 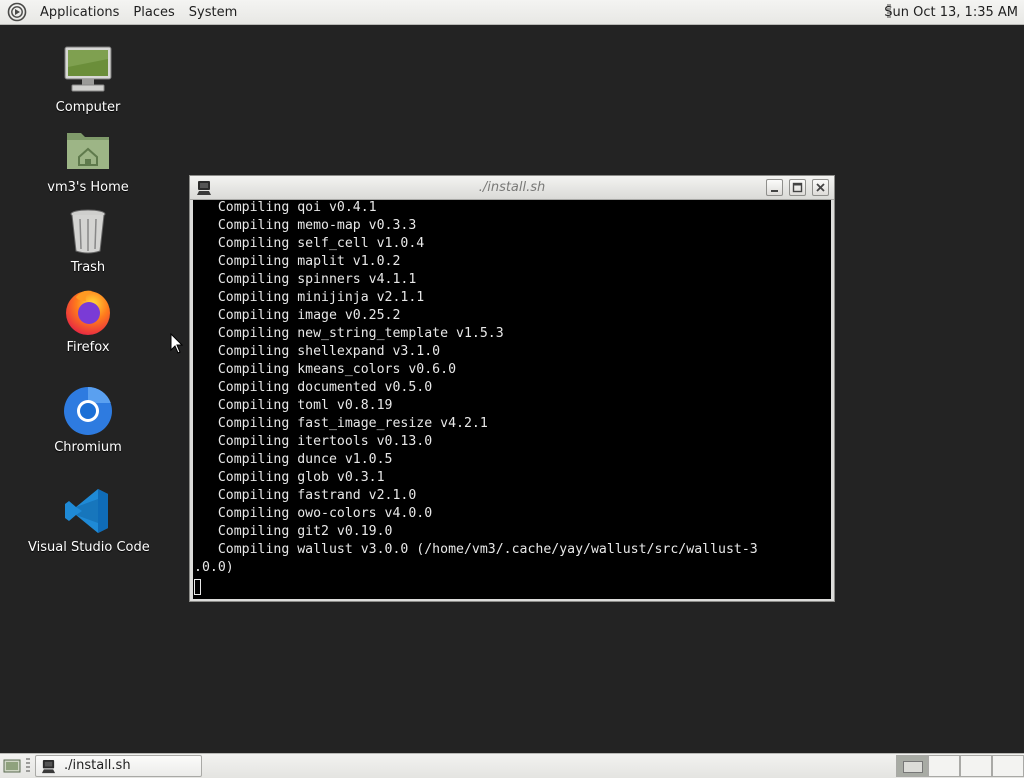 I want to click on desktop-icon-label: Visual Studio Code, so click(x=89, y=547).